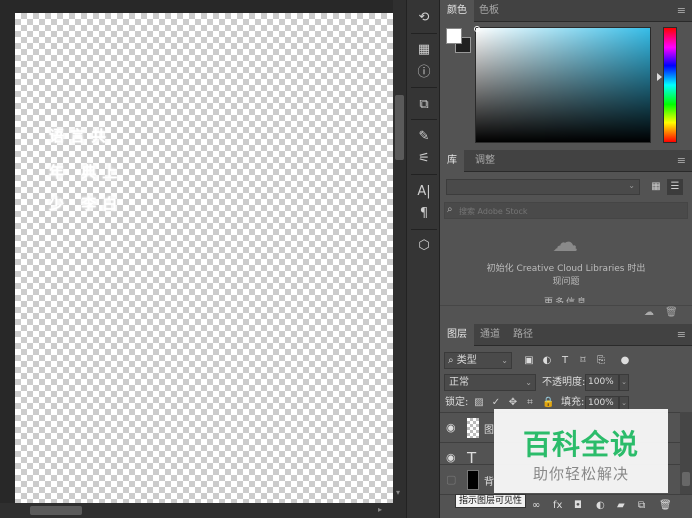 The width and height of the screenshot is (692, 518). Describe the element at coordinates (649, 312) in the screenshot. I see `cc-sync-icon: ☁` at that location.